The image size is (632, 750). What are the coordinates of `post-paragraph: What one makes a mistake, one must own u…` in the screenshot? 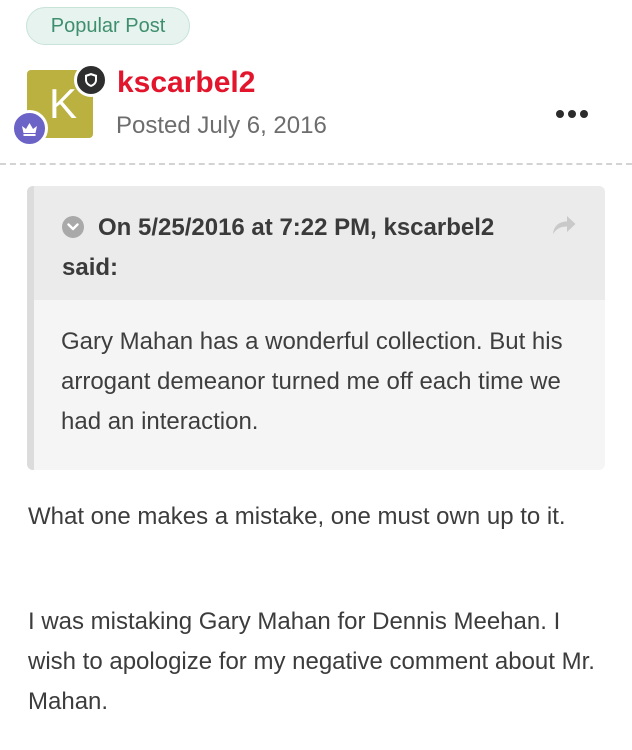 It's located at (297, 516).